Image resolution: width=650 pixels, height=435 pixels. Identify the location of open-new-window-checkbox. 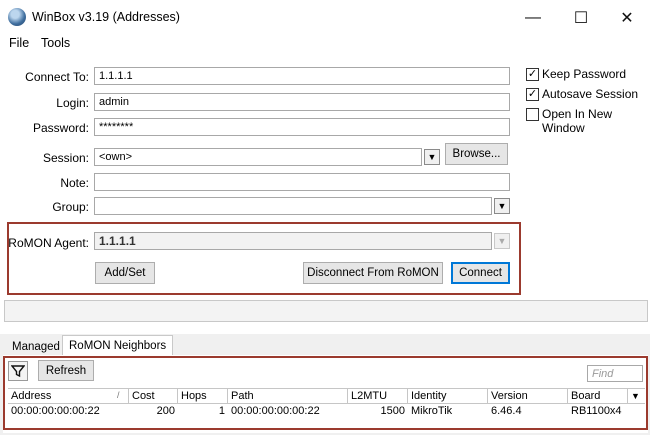
(532, 114).